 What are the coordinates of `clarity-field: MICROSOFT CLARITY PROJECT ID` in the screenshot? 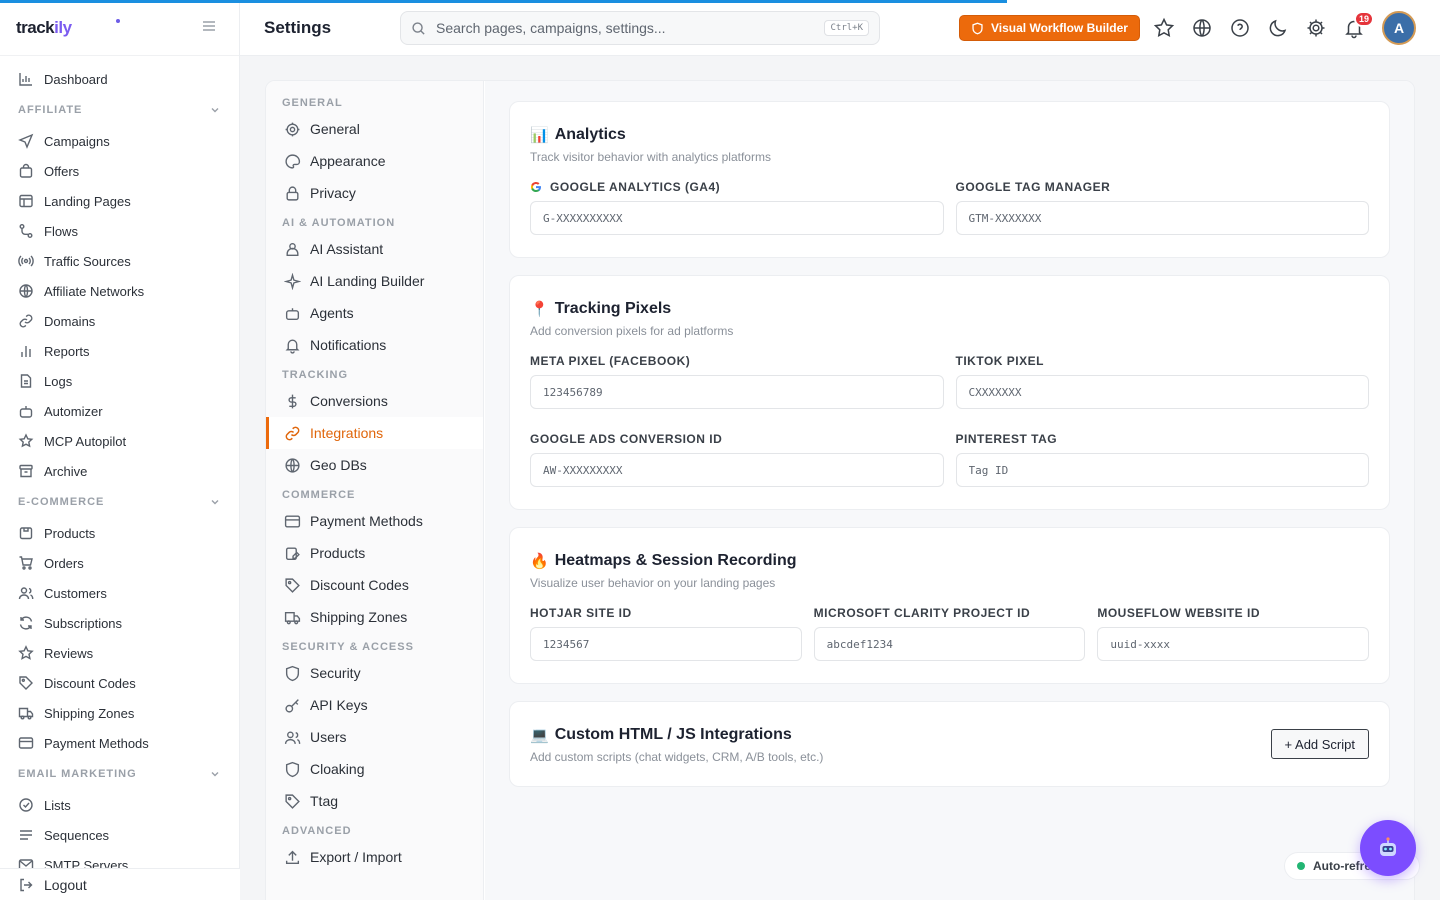 It's located at (949, 633).